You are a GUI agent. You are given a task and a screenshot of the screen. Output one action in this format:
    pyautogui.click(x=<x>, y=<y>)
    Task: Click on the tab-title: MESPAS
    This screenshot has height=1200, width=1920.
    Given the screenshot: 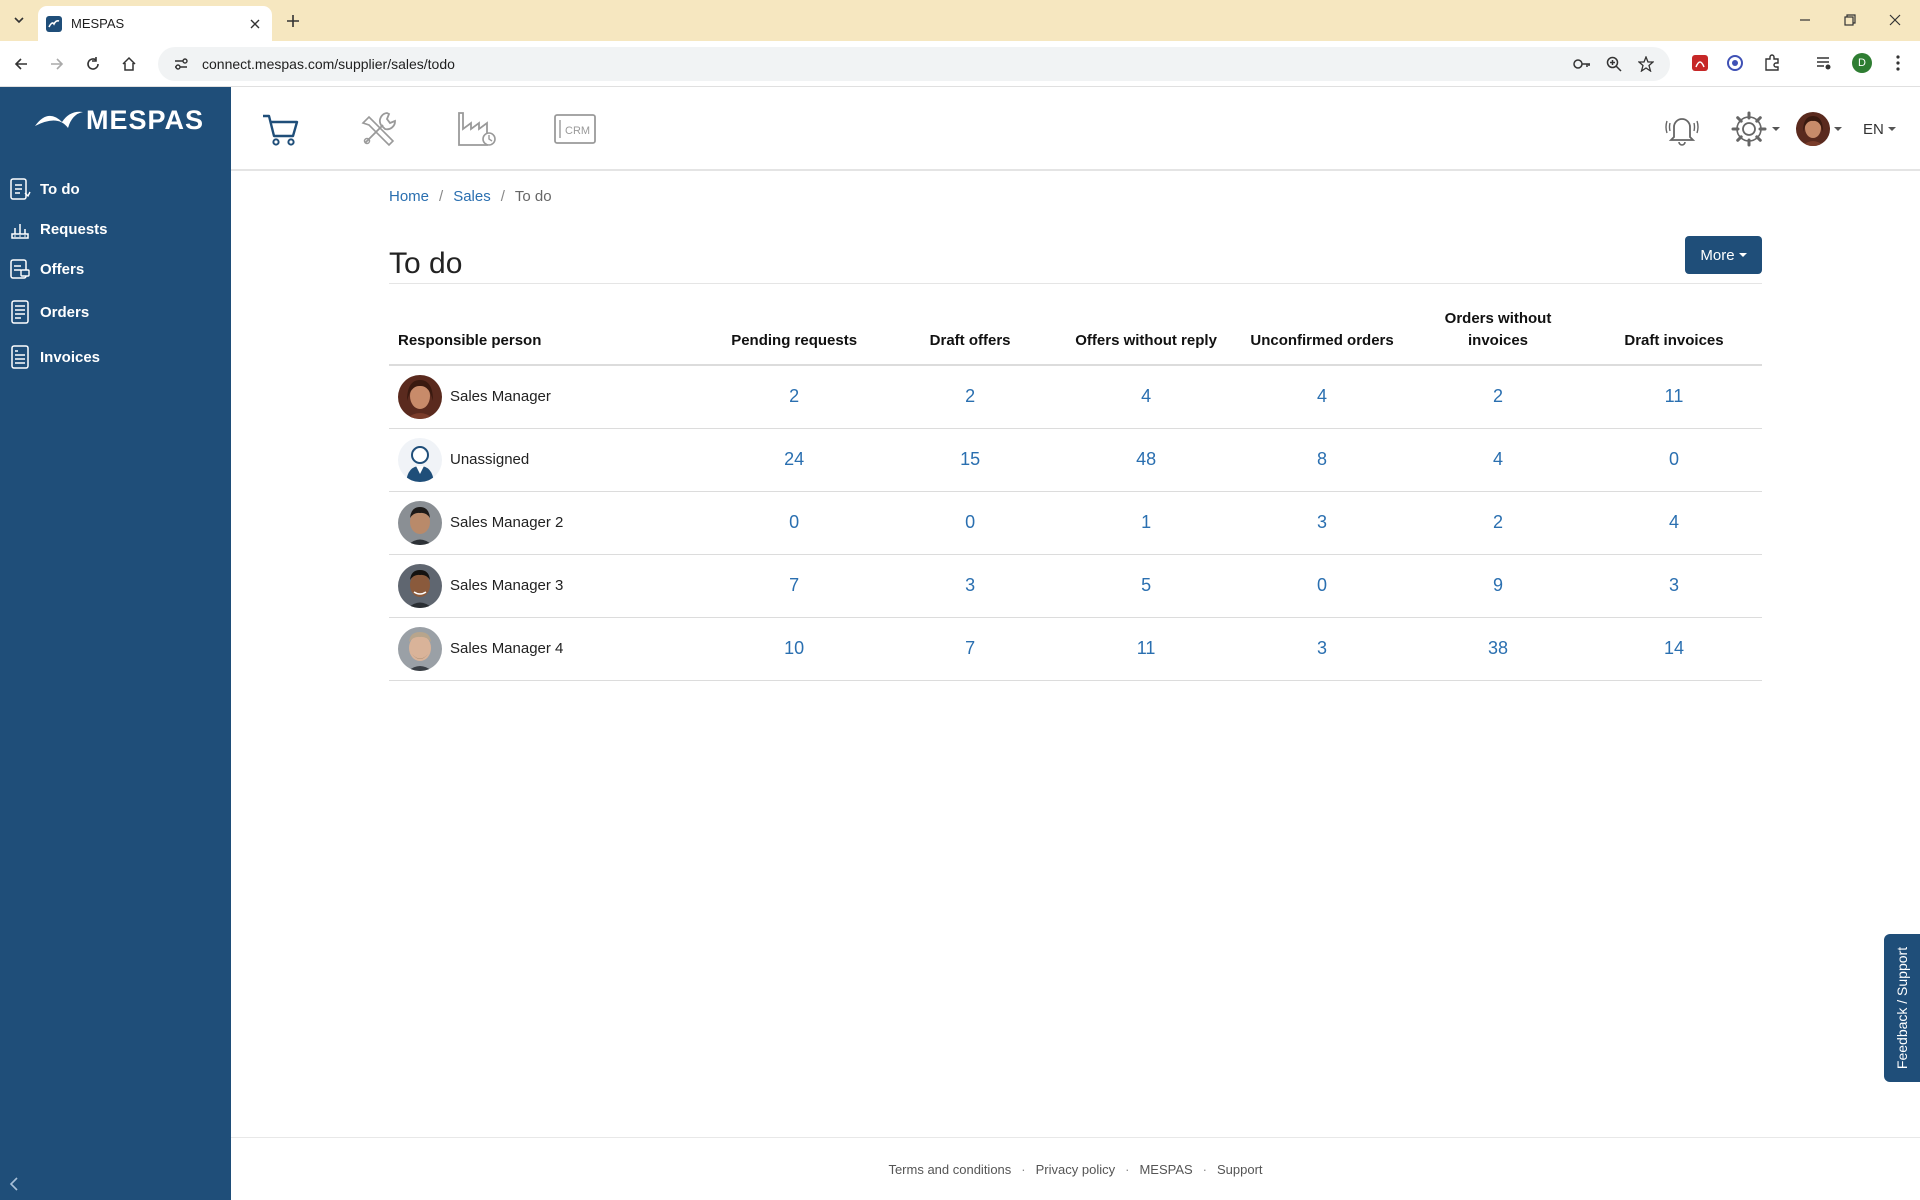 What is the action you would take?
    pyautogui.click(x=98, y=23)
    